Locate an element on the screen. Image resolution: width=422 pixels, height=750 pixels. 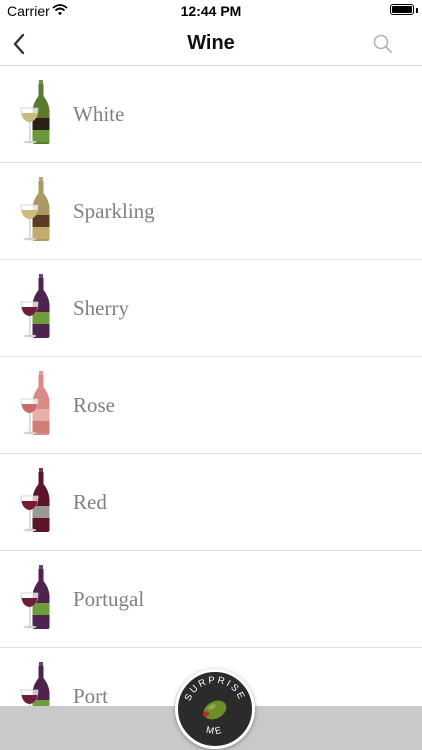
surprise-me-graphic: SURPRISE ME is located at coordinates (215, 706).